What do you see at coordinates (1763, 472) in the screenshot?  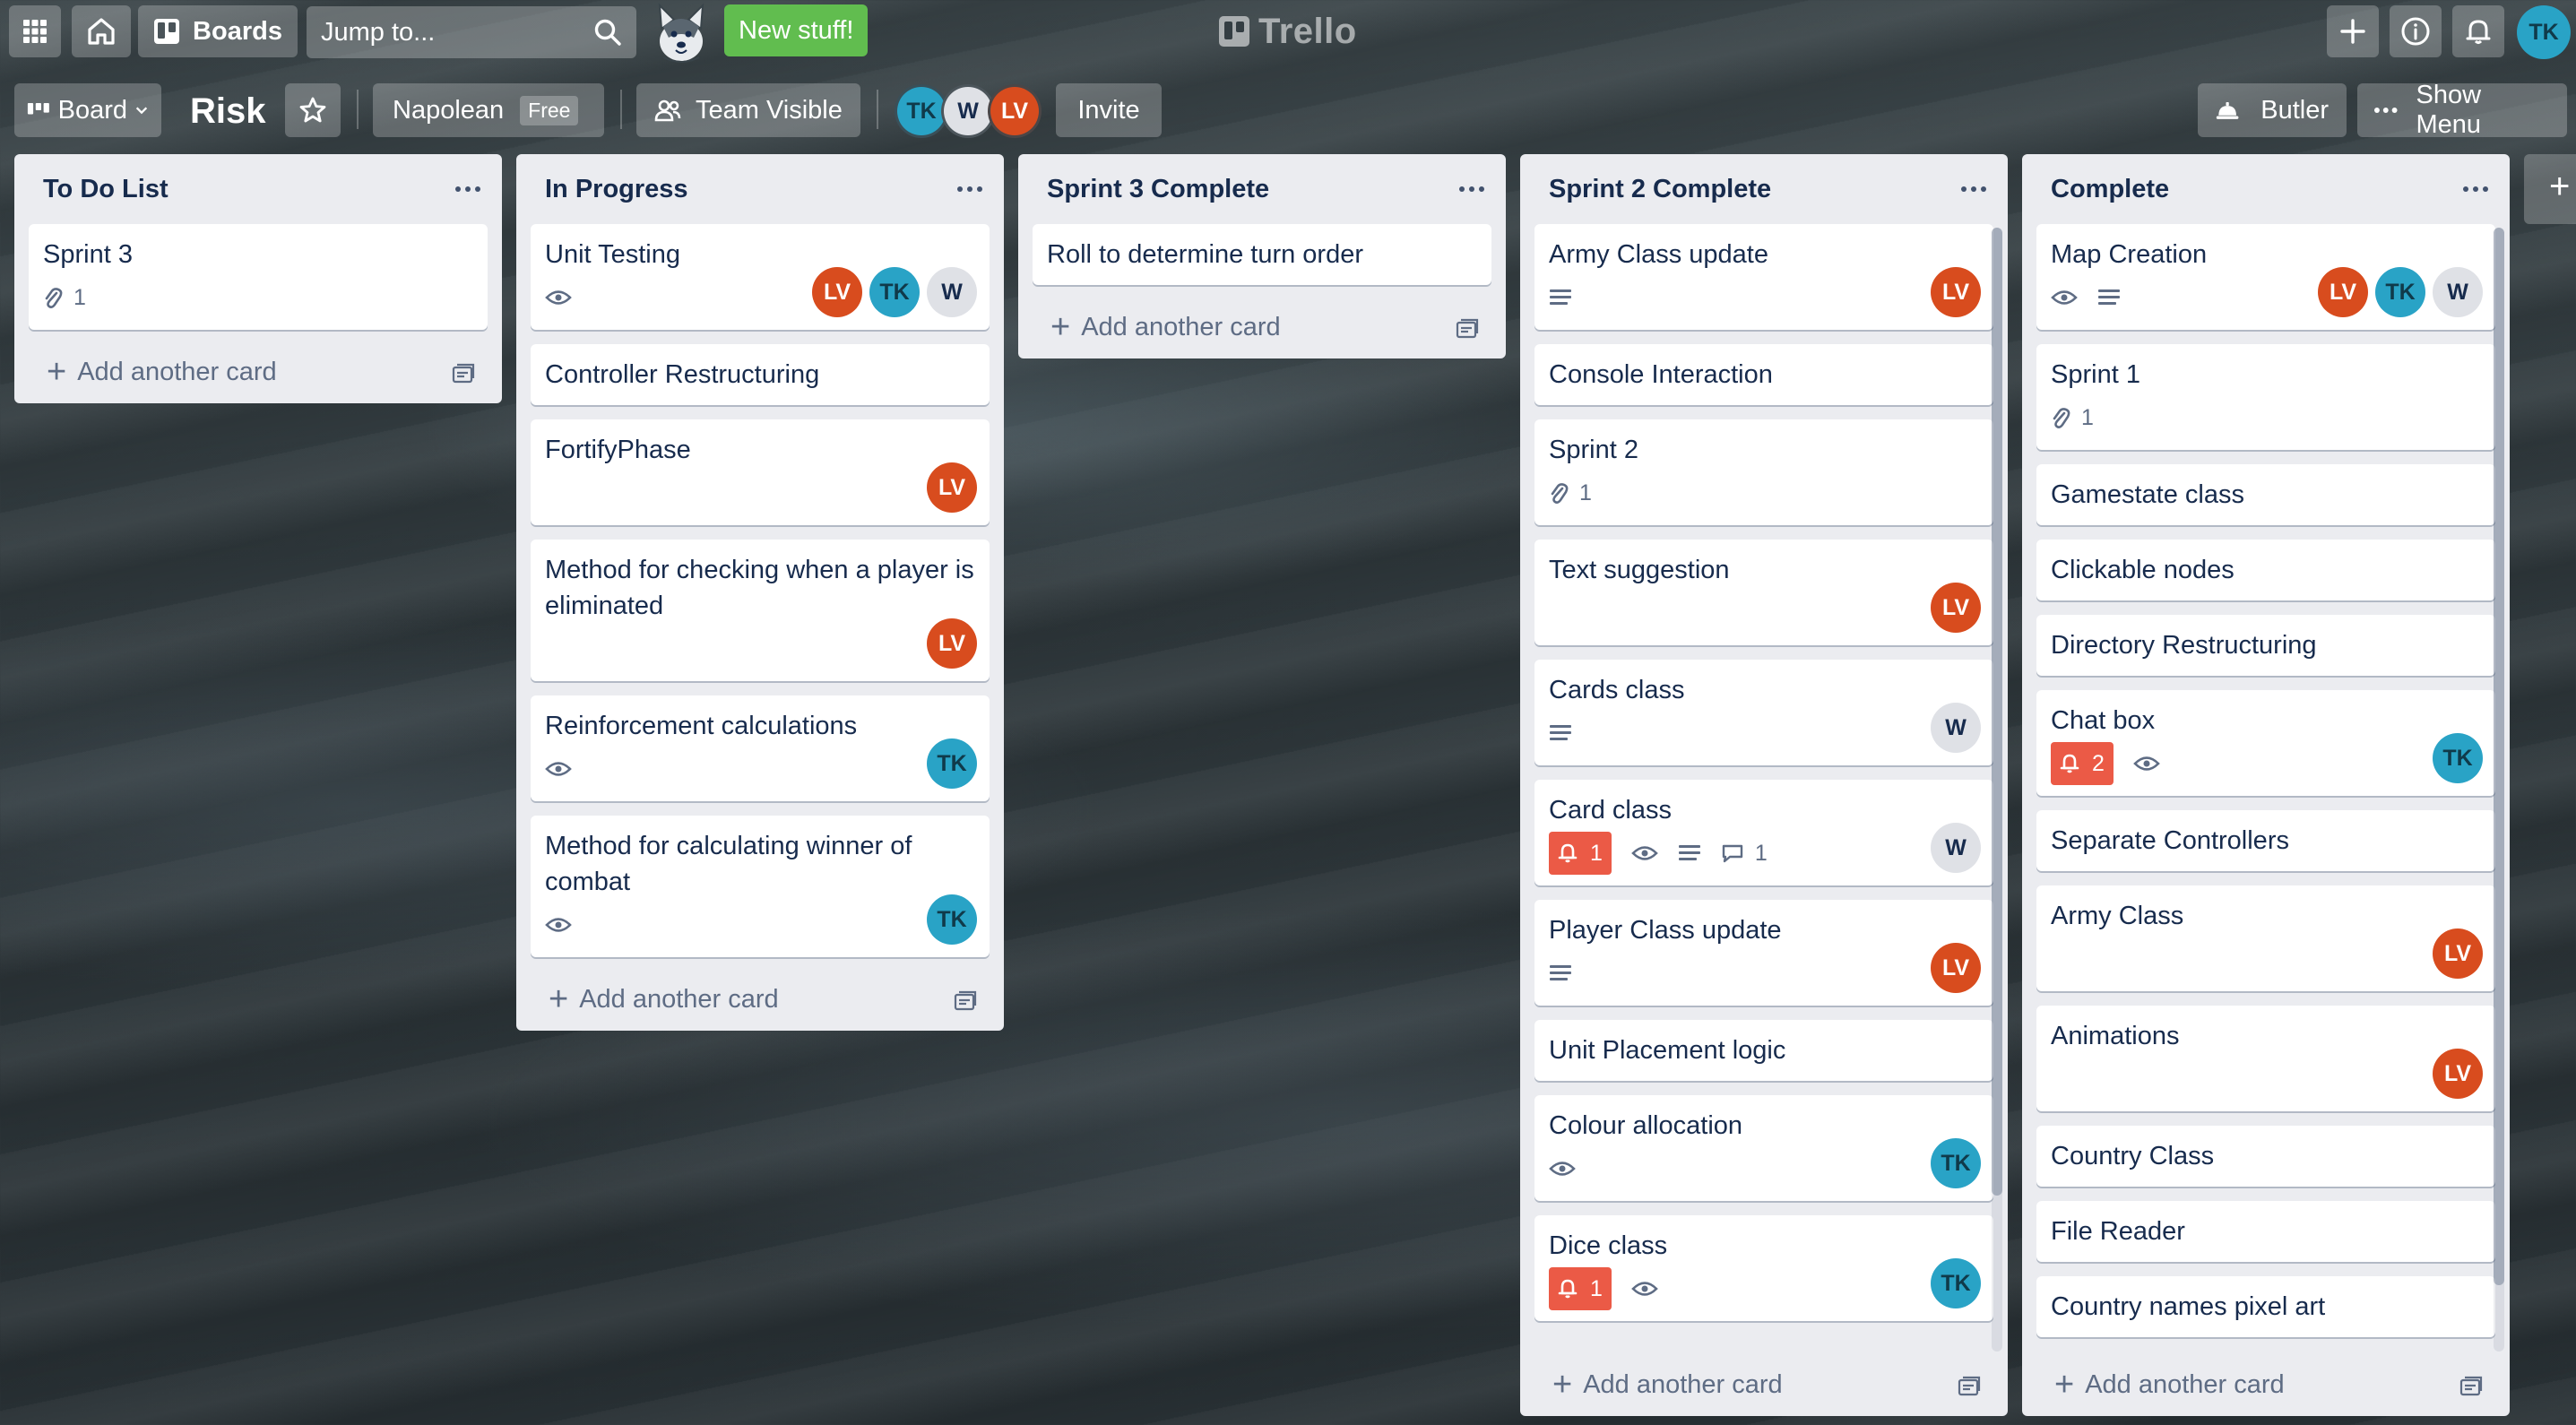 I see `card: Sprint 2 1` at bounding box center [1763, 472].